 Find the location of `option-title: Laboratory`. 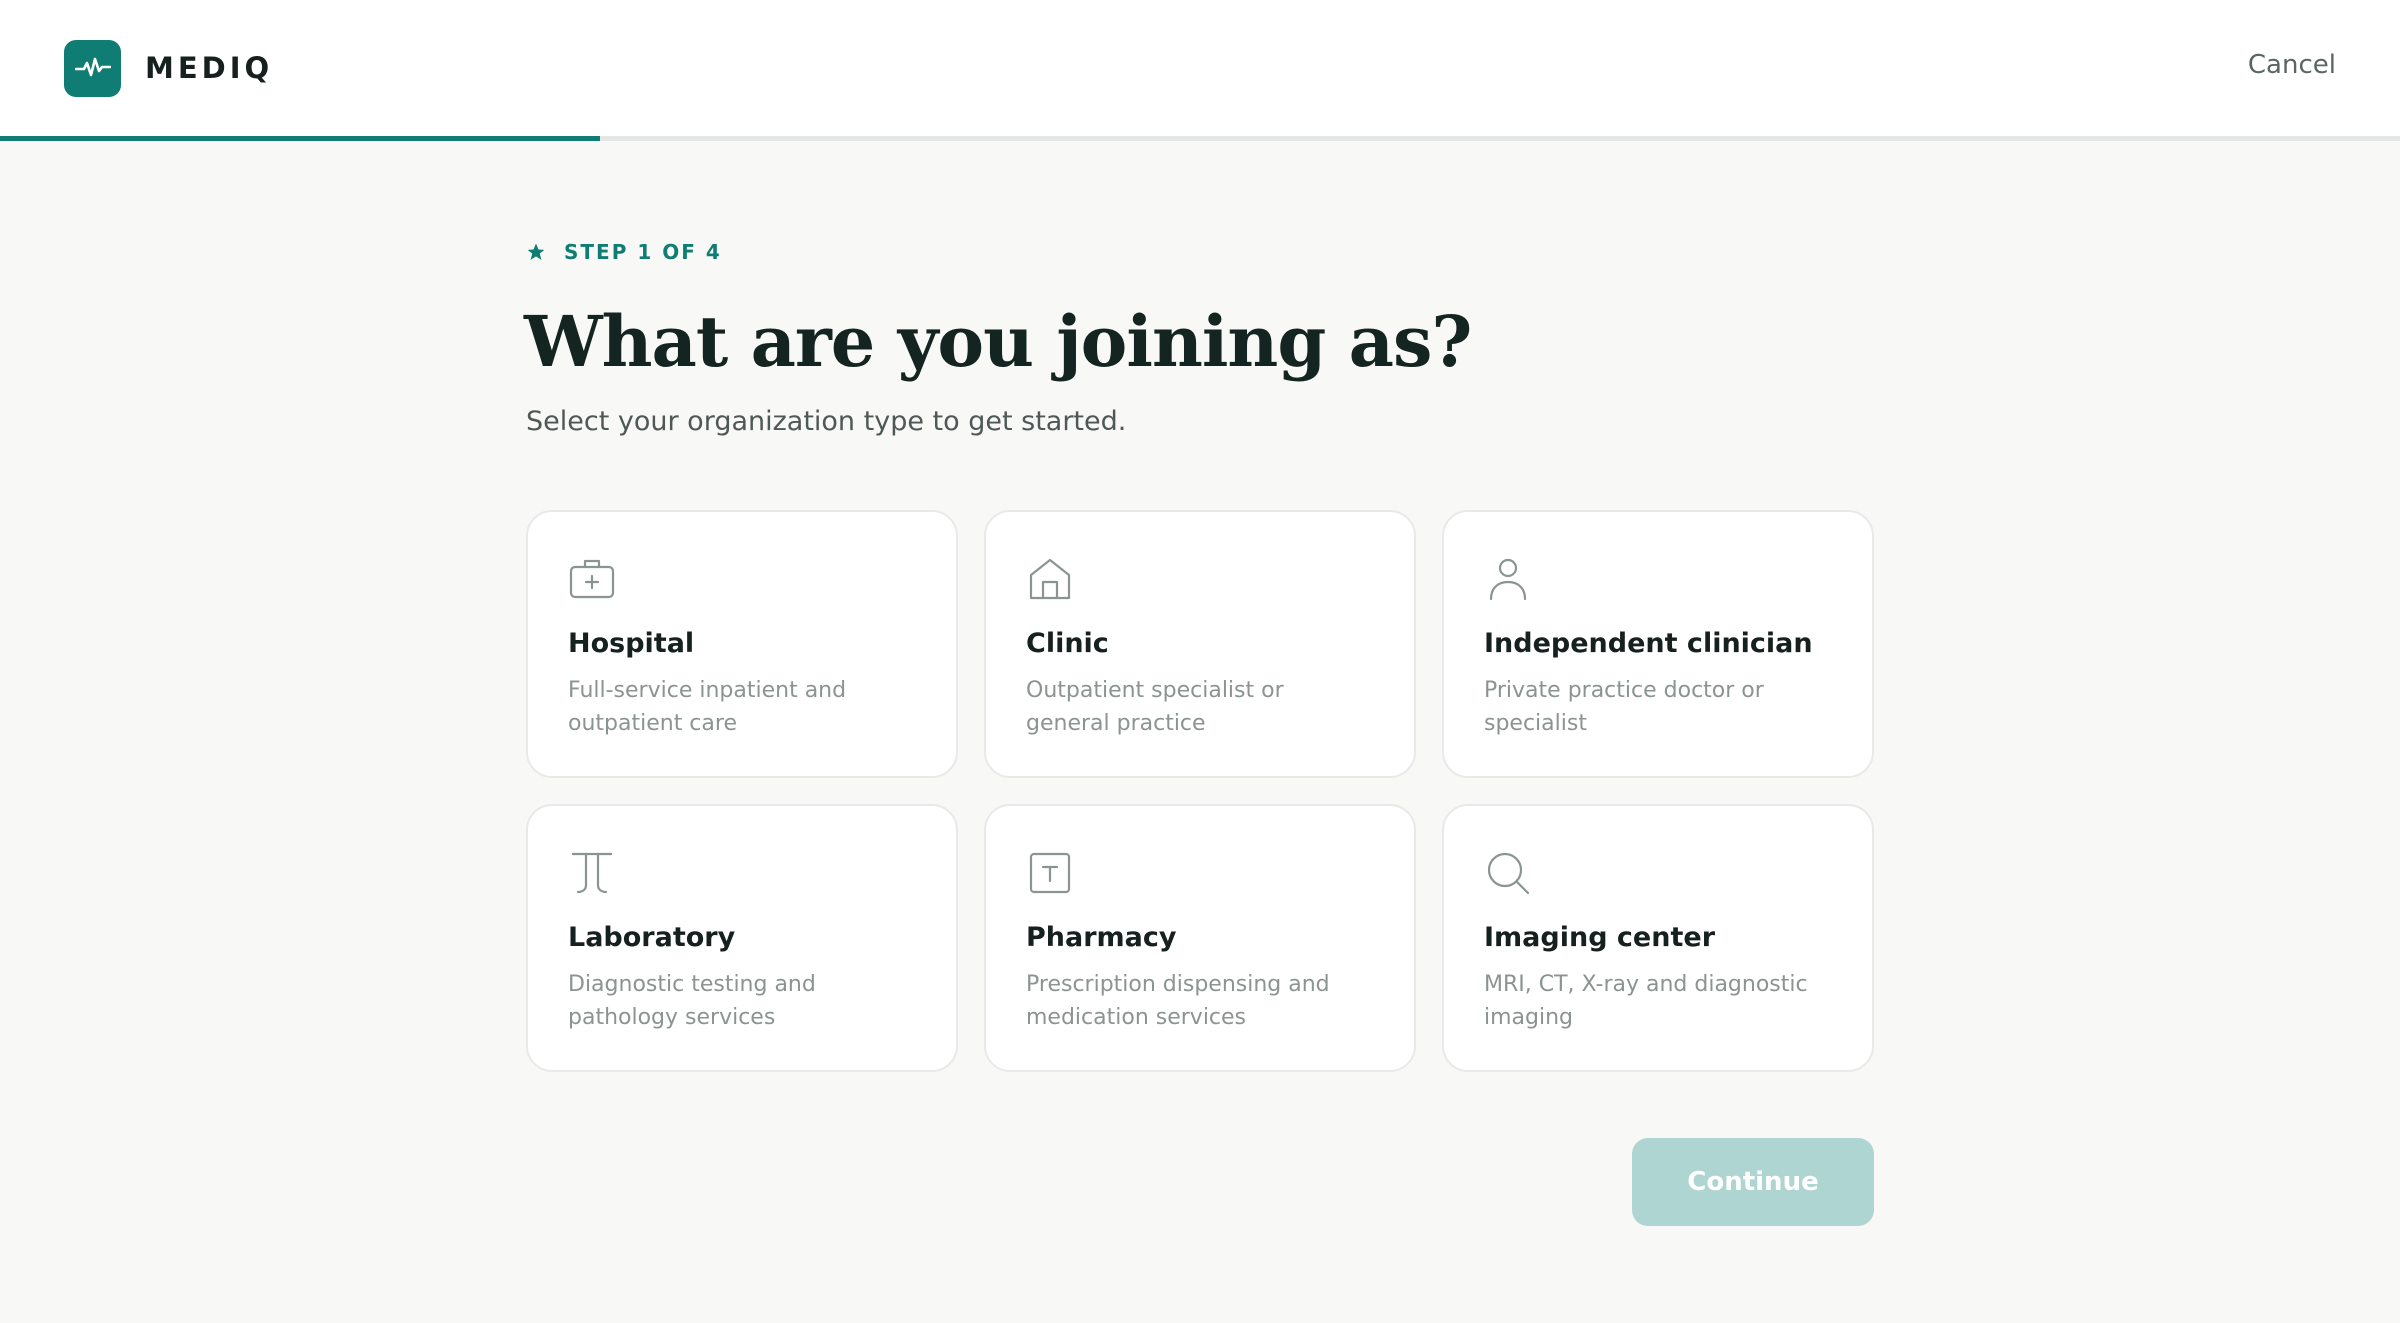

option-title: Laboratory is located at coordinates (652, 937).